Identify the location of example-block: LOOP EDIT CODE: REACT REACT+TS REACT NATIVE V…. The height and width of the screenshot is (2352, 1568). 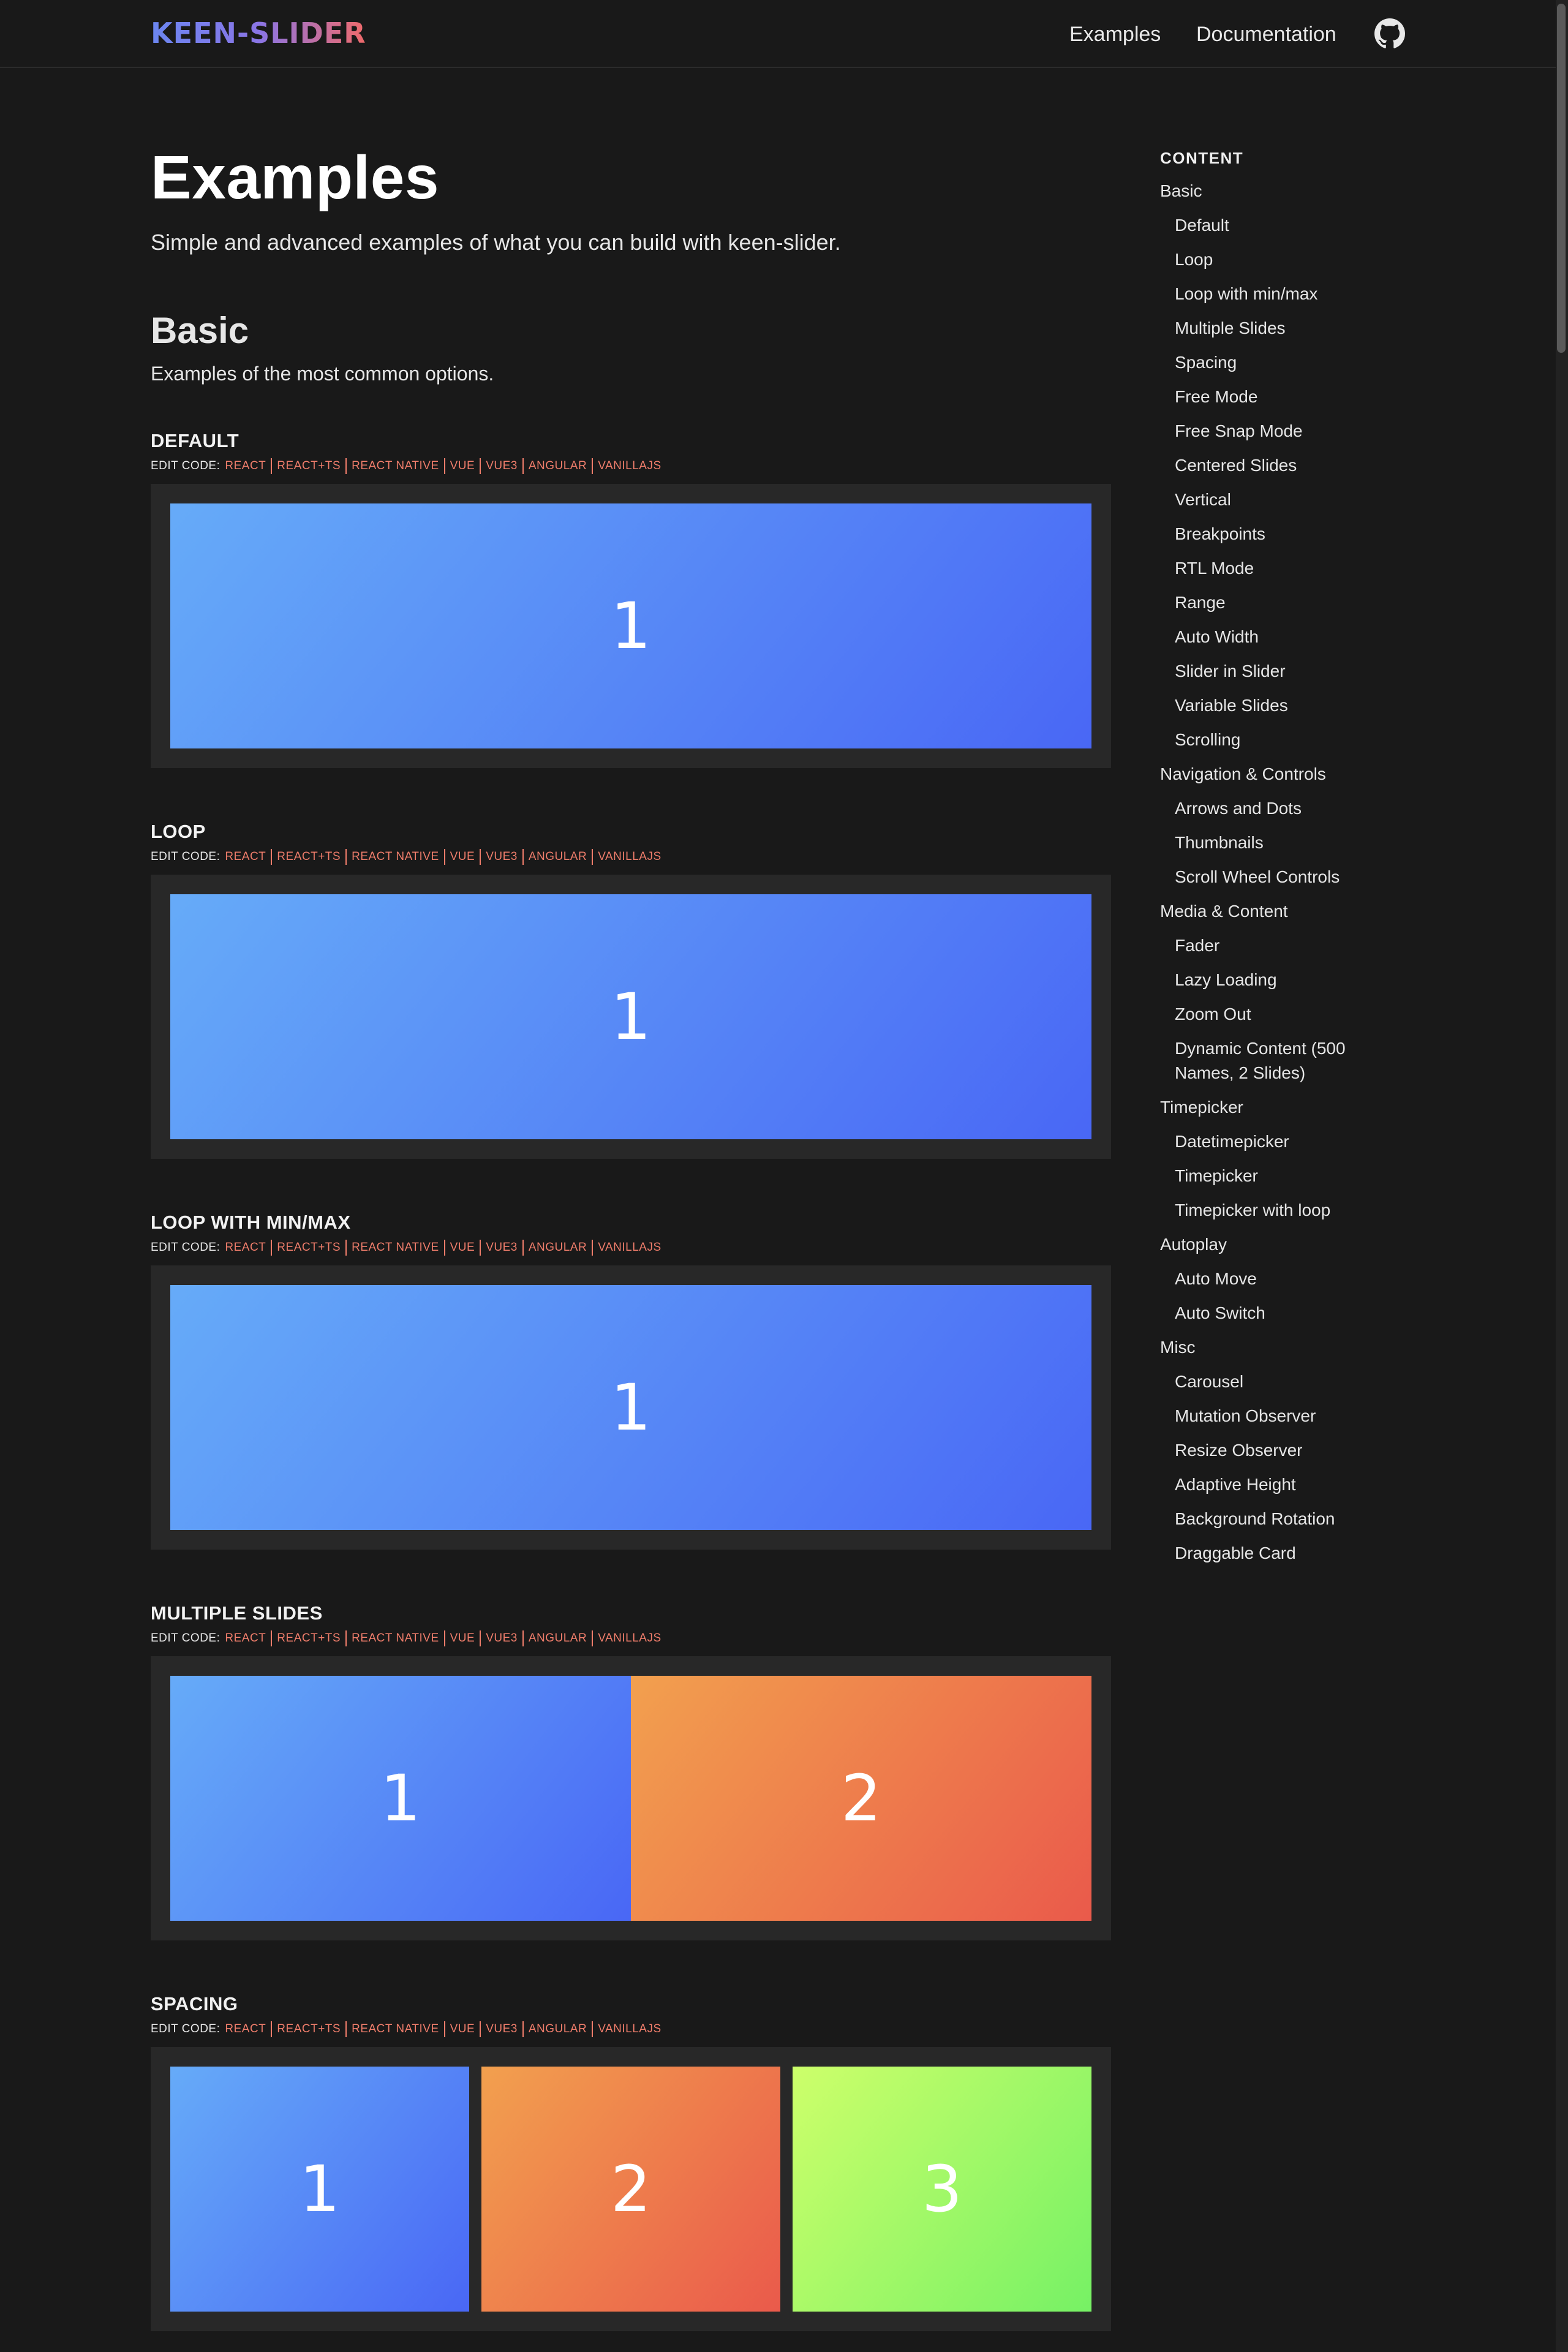
(631, 990).